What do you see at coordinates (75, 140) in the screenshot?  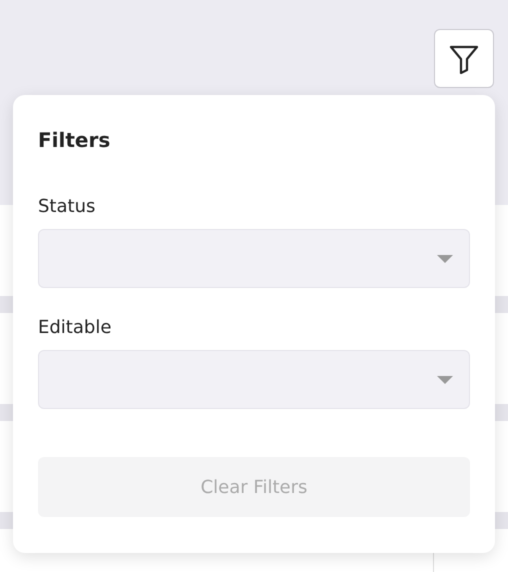 I see `popover-title: Filters` at bounding box center [75, 140].